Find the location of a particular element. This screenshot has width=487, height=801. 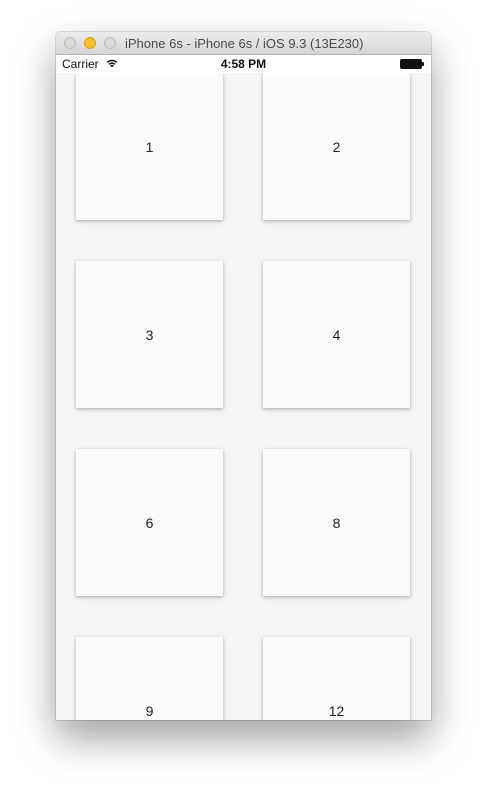

battery-icon is located at coordinates (412, 64).